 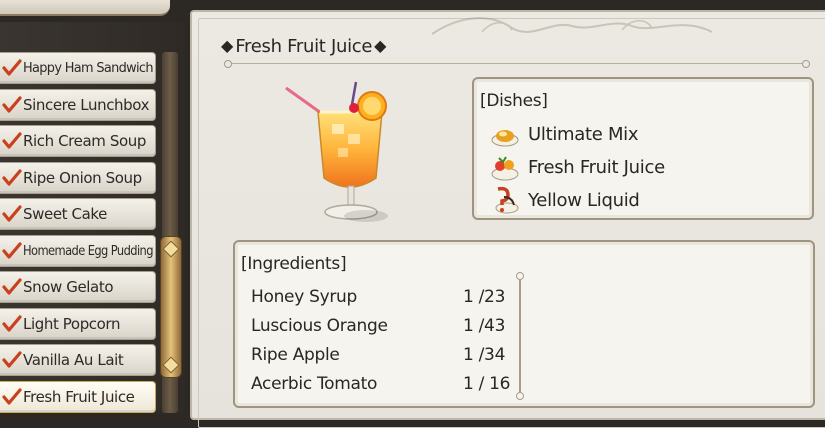 I want to click on fruit-plate-icon, so click(x=505, y=168).